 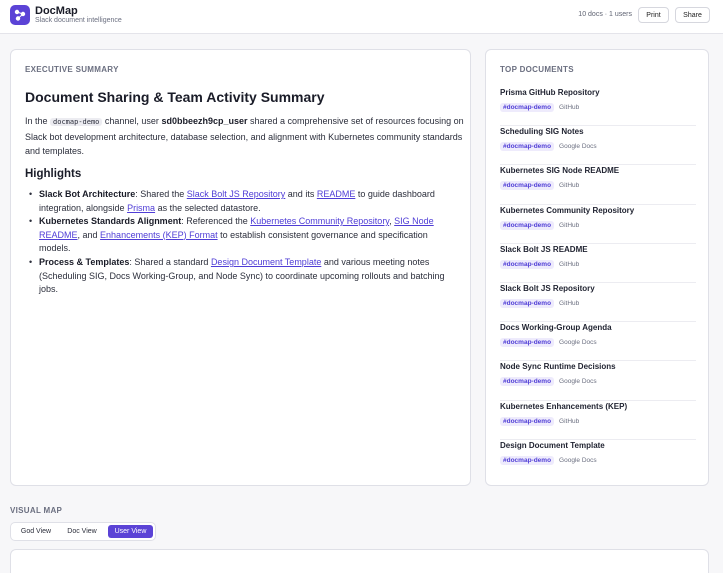 What do you see at coordinates (301, 194) in the screenshot?
I see `highlight-text: and its` at bounding box center [301, 194].